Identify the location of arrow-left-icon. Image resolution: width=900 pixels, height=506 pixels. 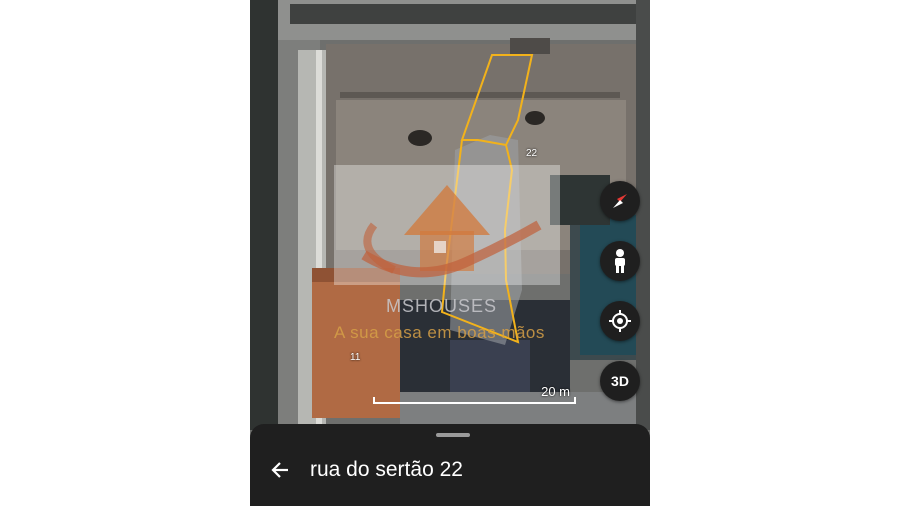
(279, 470).